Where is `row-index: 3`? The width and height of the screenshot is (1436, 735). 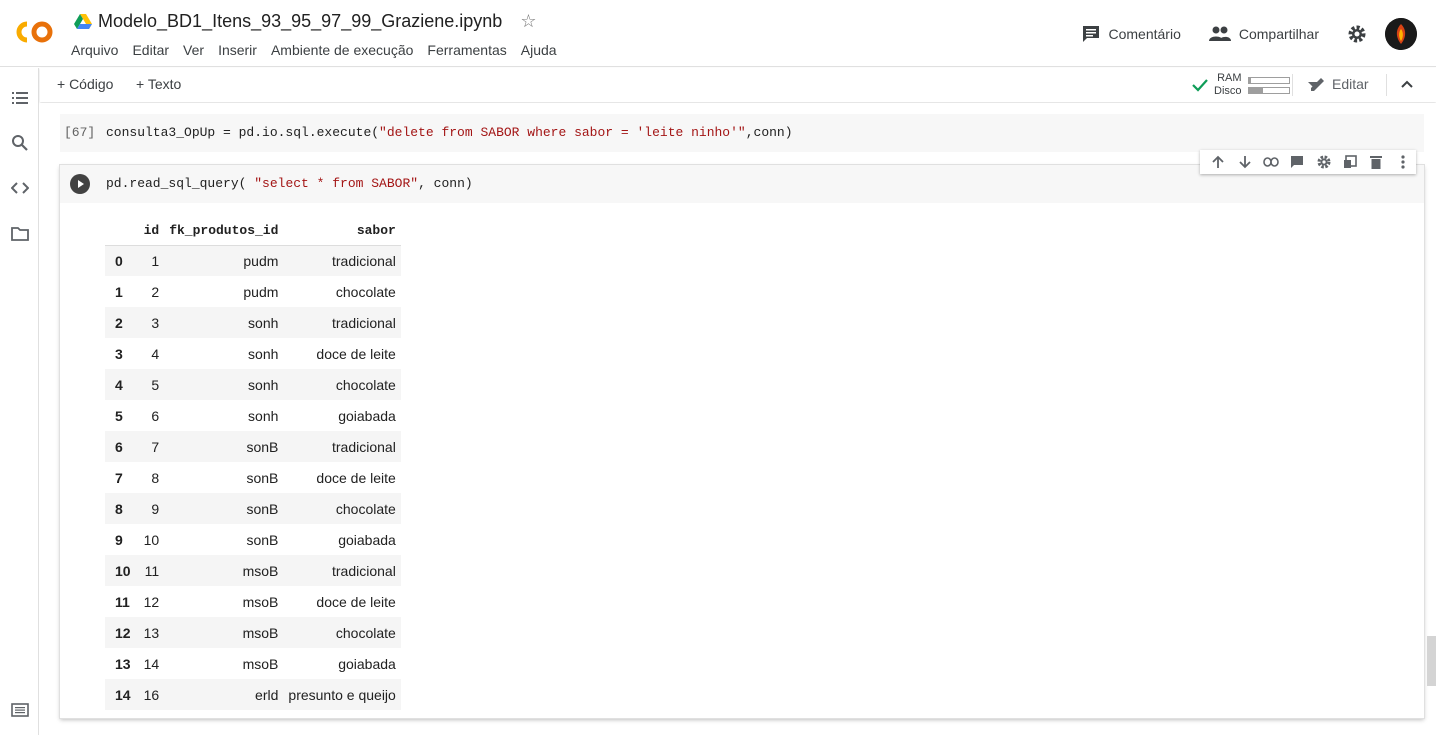 row-index: 3 is located at coordinates (119, 353).